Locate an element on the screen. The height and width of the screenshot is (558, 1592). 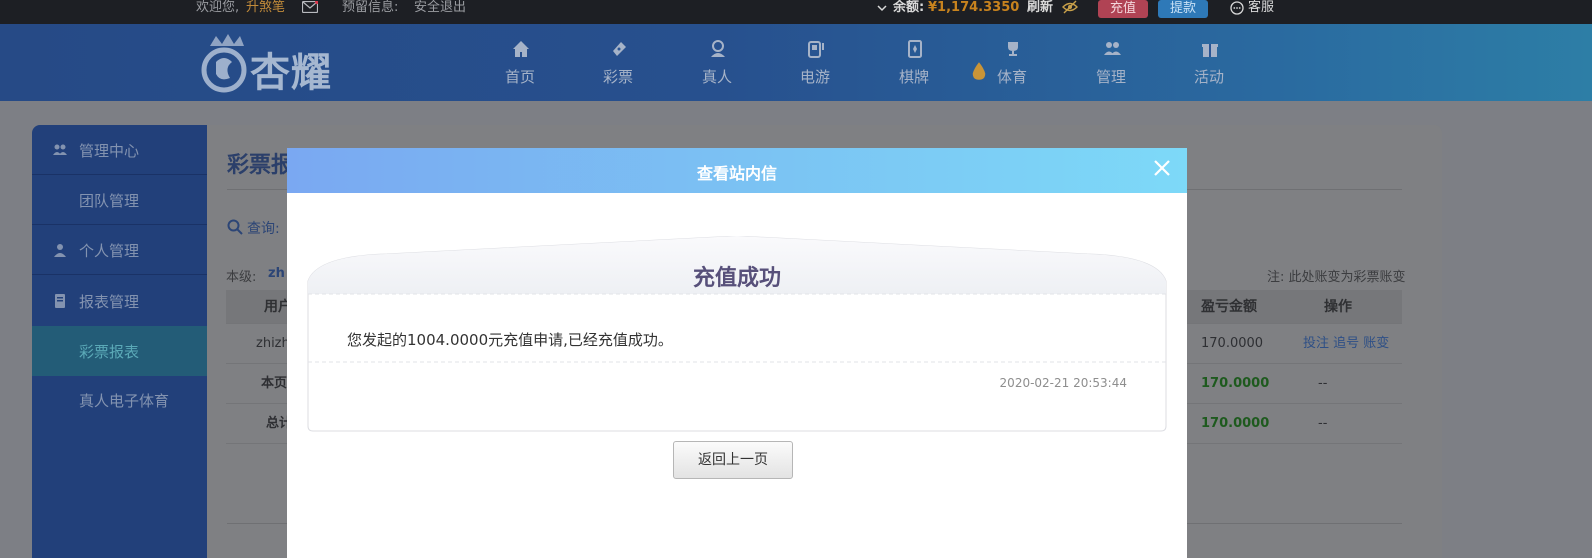
sidebar-item-lottery-report: 彩票报表 is located at coordinates (119, 351).